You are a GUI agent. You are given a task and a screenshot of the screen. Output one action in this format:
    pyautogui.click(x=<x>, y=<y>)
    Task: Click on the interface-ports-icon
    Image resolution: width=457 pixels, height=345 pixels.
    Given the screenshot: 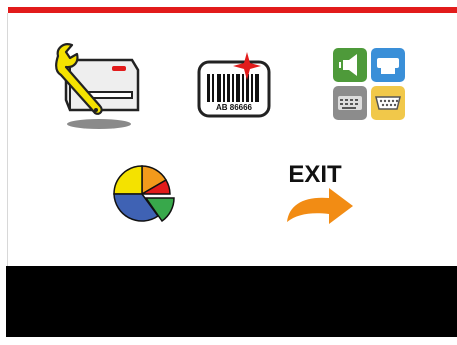 What is the action you would take?
    pyautogui.click(x=369, y=84)
    